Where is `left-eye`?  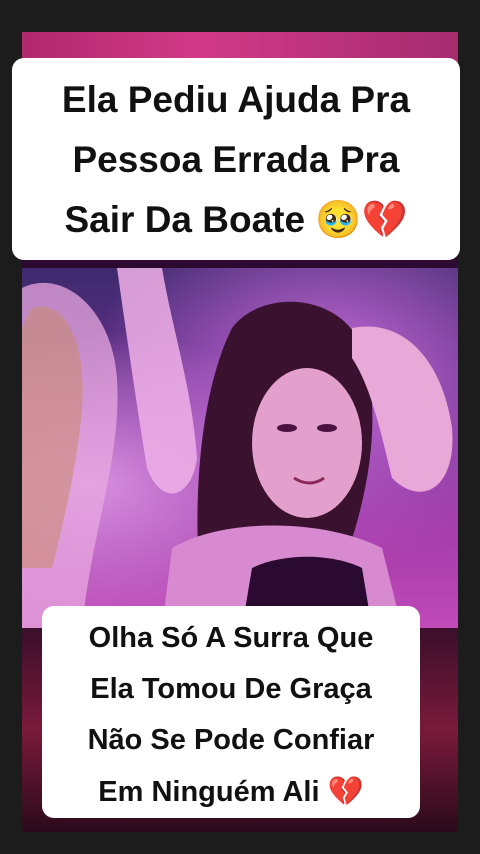 left-eye is located at coordinates (287, 428).